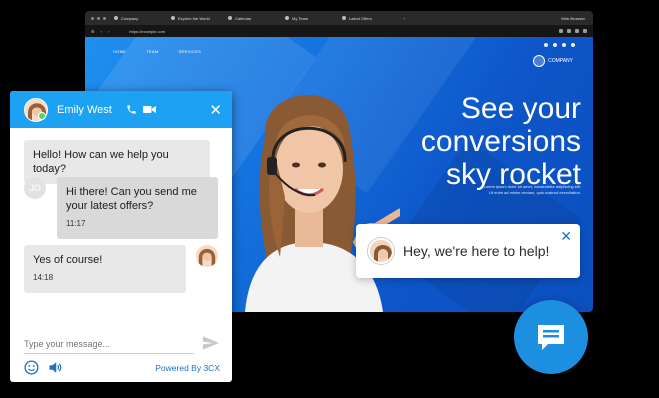  I want to click on chat-bubble-icon, so click(551, 337).